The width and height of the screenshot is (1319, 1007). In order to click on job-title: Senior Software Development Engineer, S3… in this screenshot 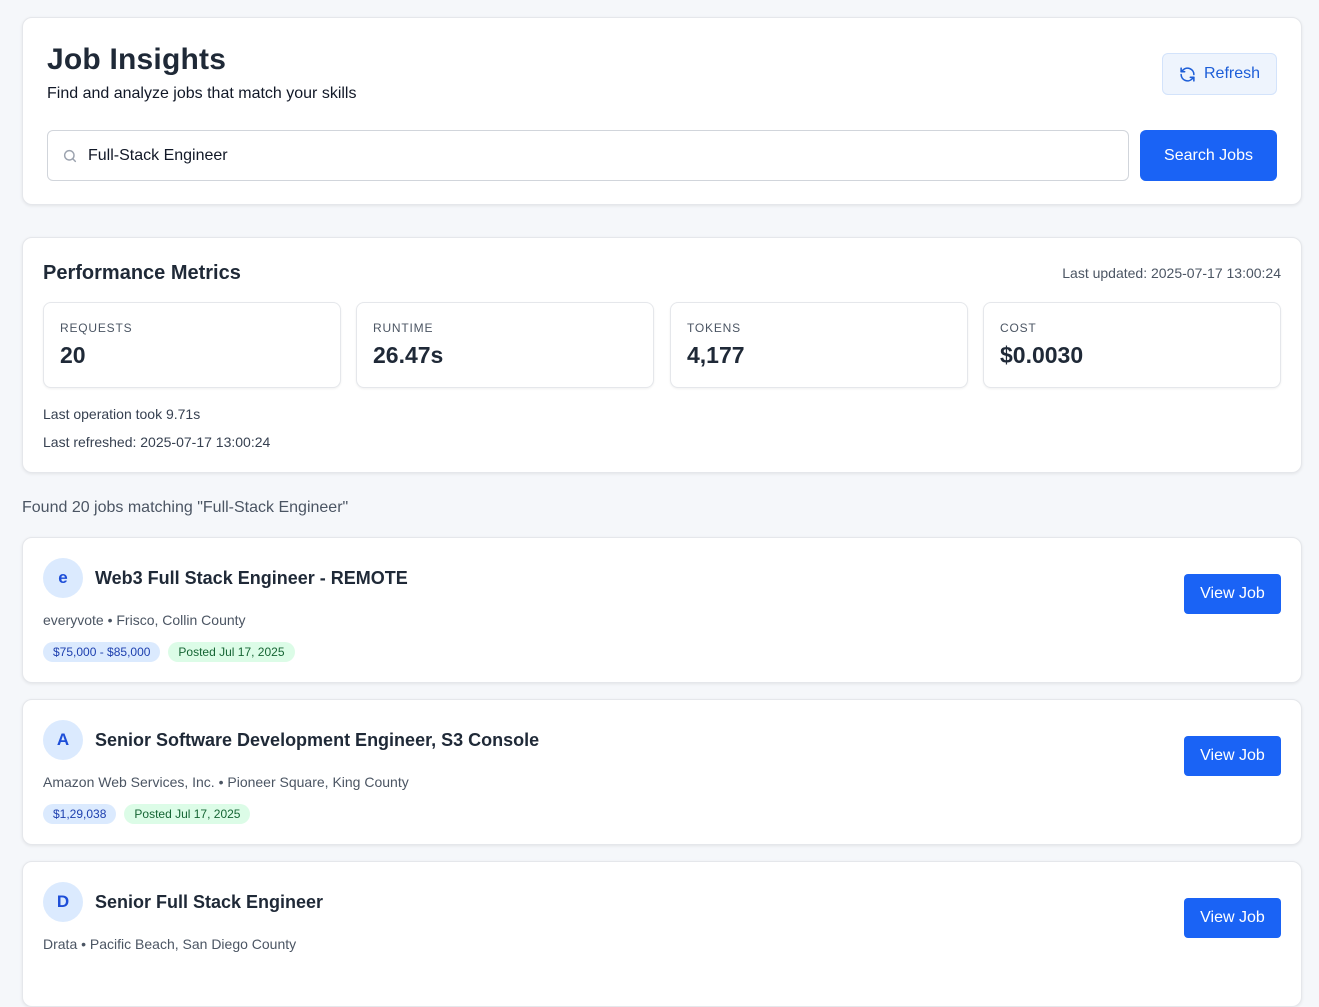, I will do `click(317, 740)`.